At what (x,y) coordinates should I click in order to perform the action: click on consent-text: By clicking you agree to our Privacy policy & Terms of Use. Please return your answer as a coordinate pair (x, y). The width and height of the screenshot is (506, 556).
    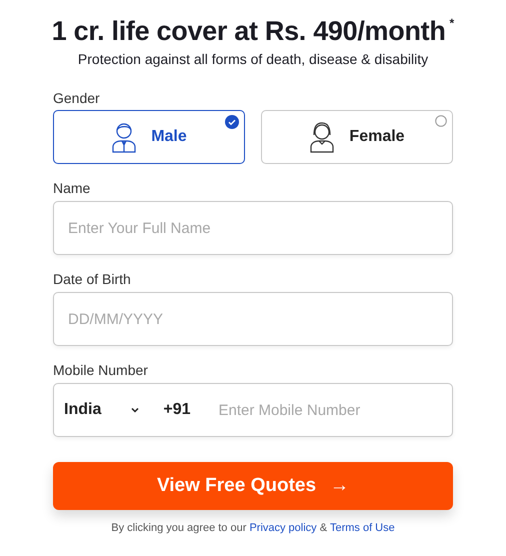
    Looking at the image, I should click on (253, 528).